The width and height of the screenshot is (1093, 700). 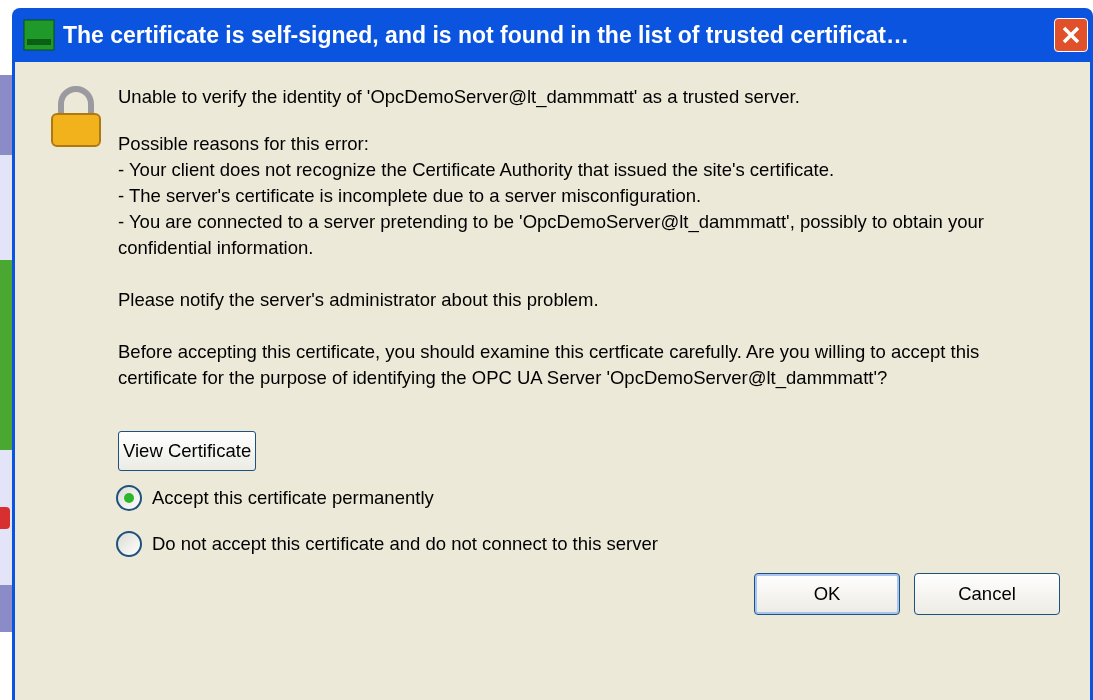 I want to click on radio-option: Accept this certificate permanently, so click(x=582, y=498).